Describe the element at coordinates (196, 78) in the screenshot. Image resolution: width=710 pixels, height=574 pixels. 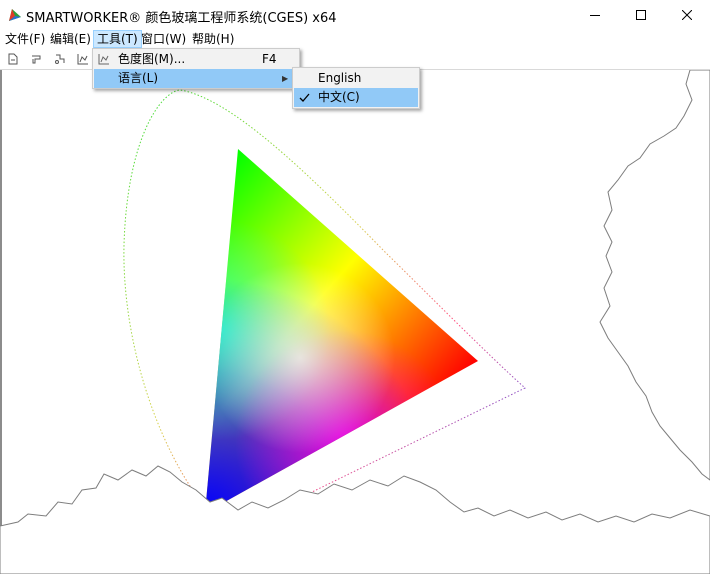
I see `menu-item-language: 语言(L) ▶` at that location.